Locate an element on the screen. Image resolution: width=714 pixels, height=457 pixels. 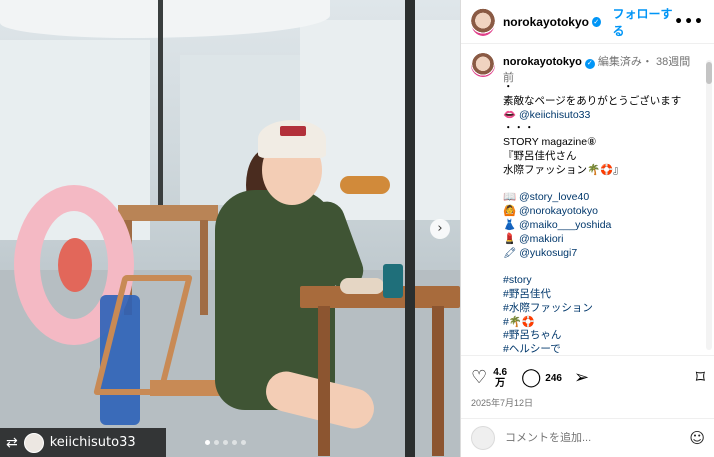
hashtag-link: #野呂佳代 is located at coordinates (602, 295).